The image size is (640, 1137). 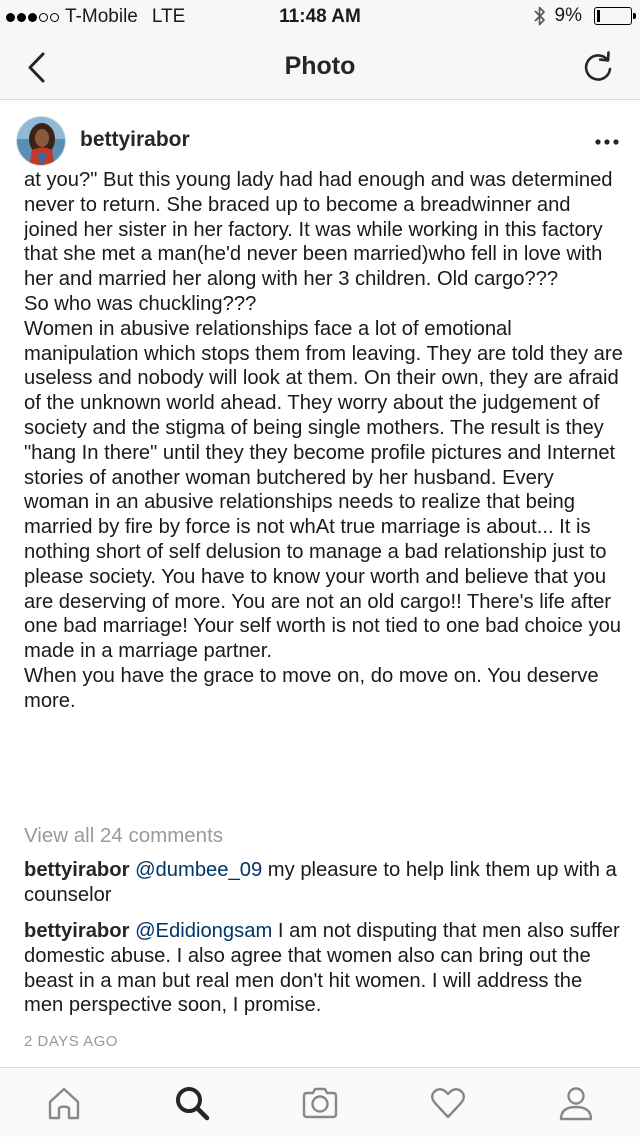 I want to click on tab-search, so click(x=192, y=1103).